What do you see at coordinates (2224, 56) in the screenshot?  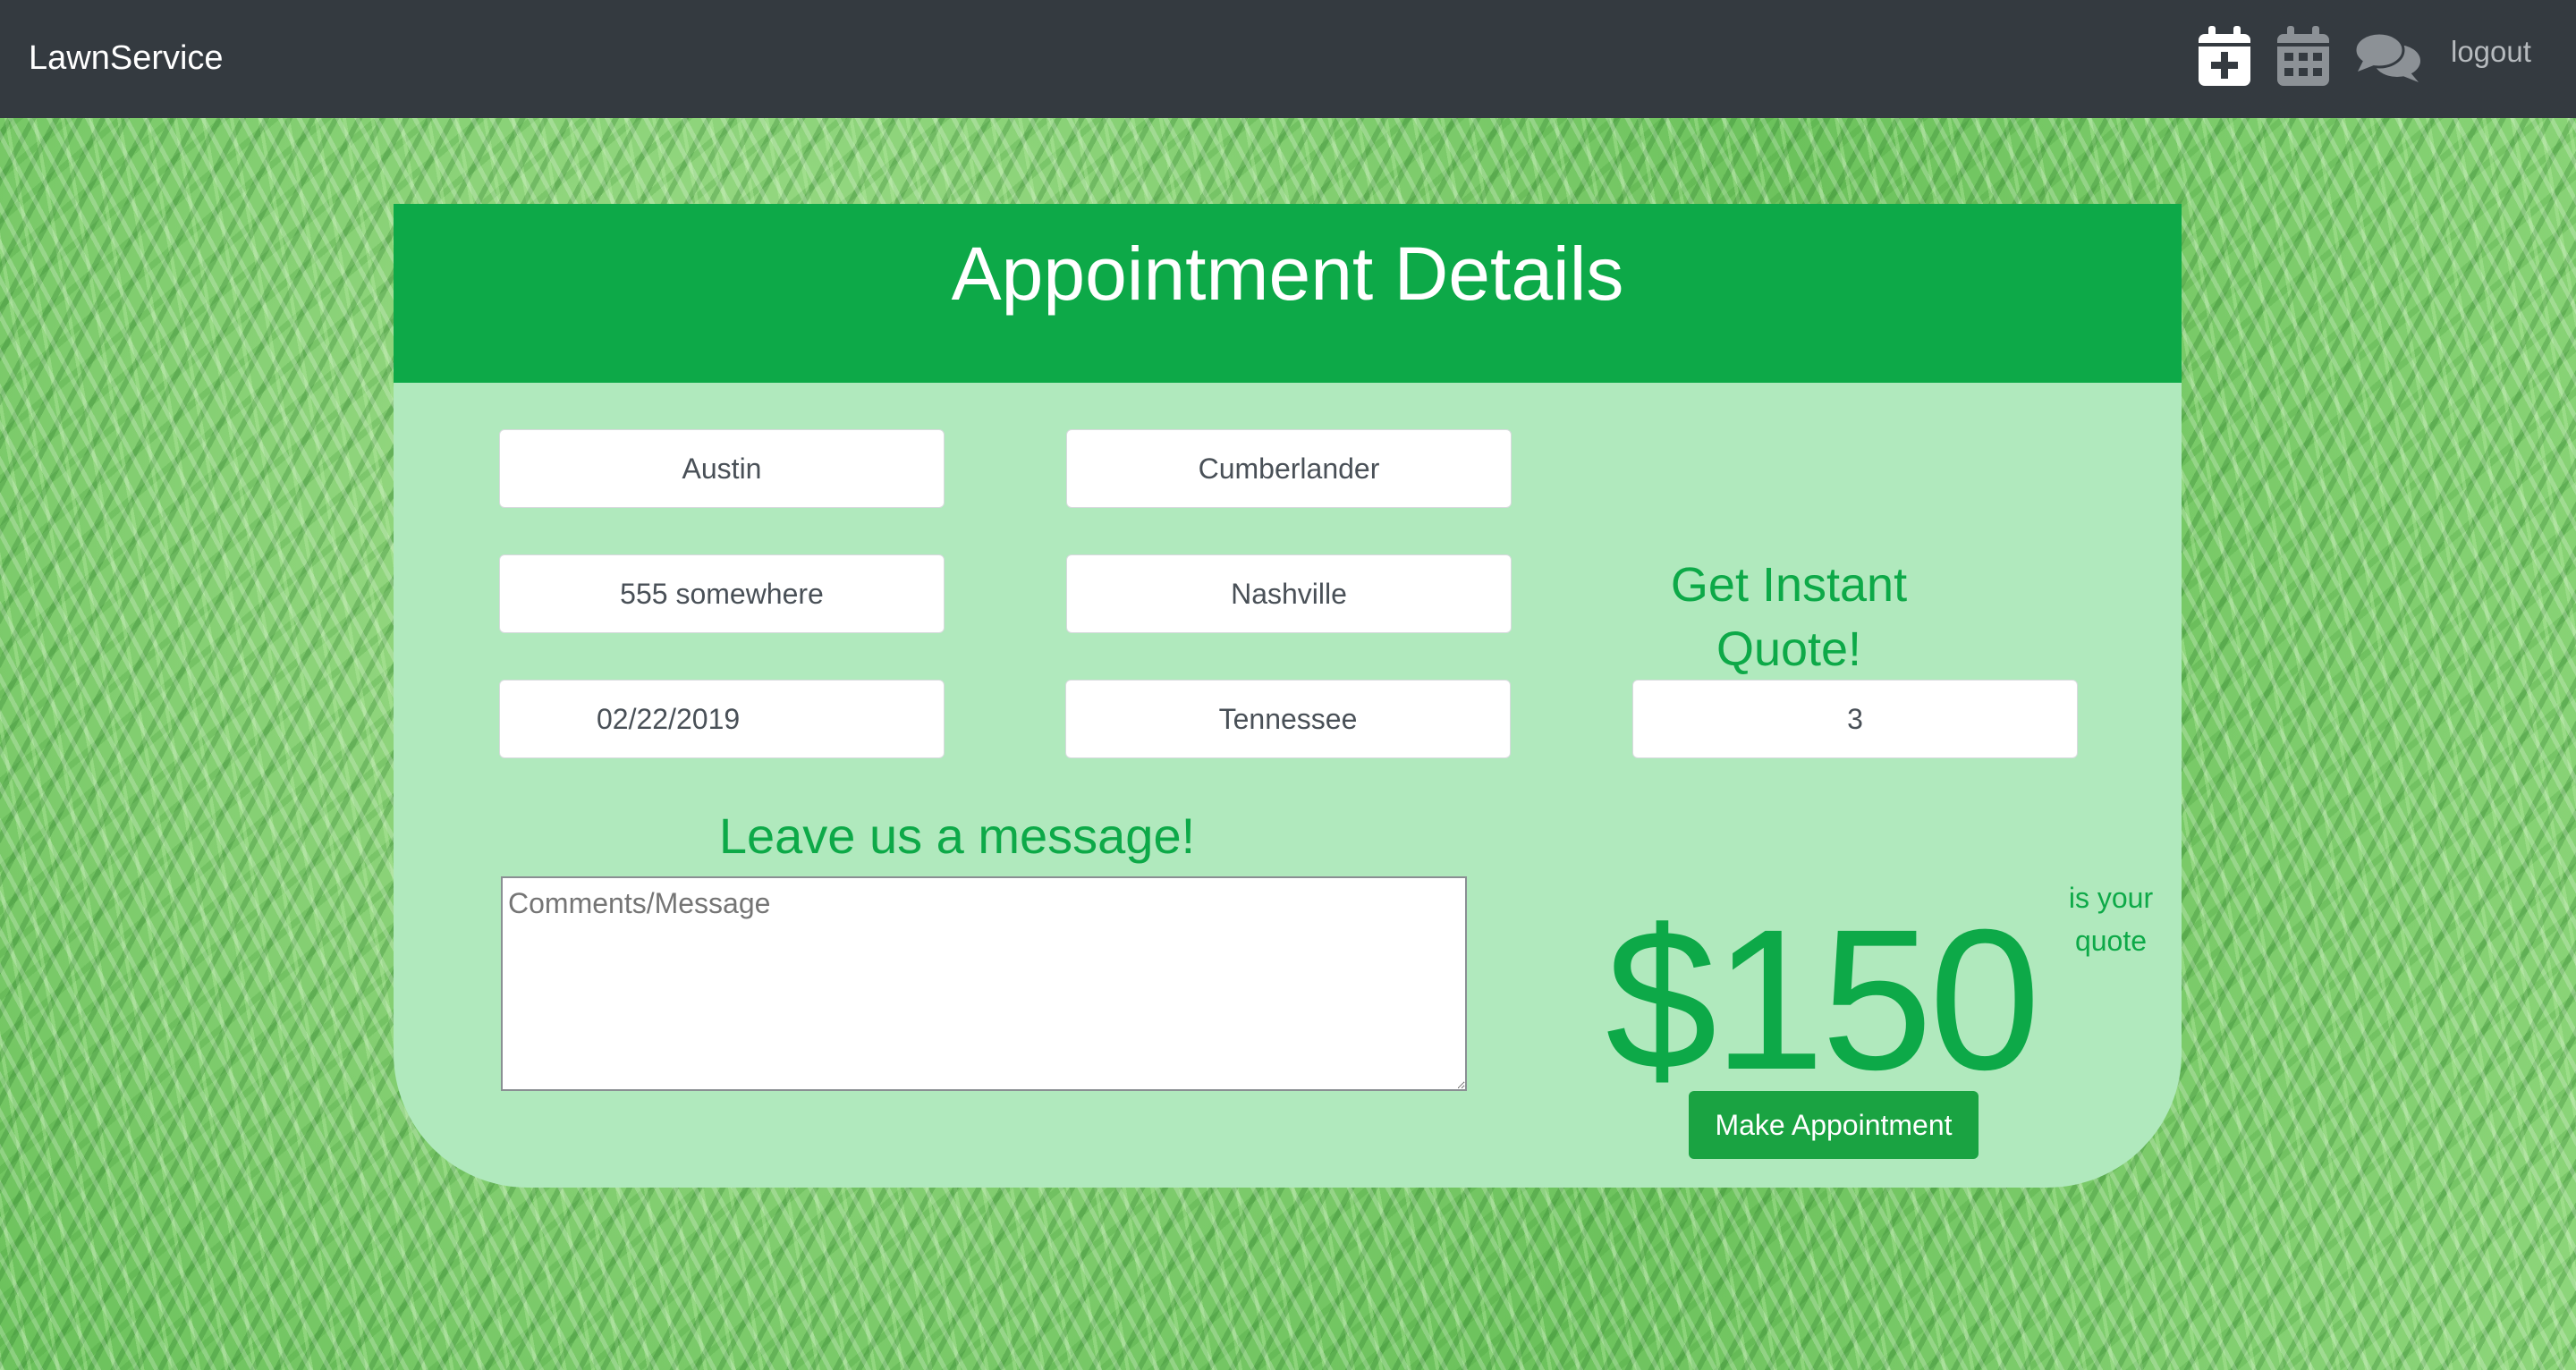 I see `calendar-plus-icon` at bounding box center [2224, 56].